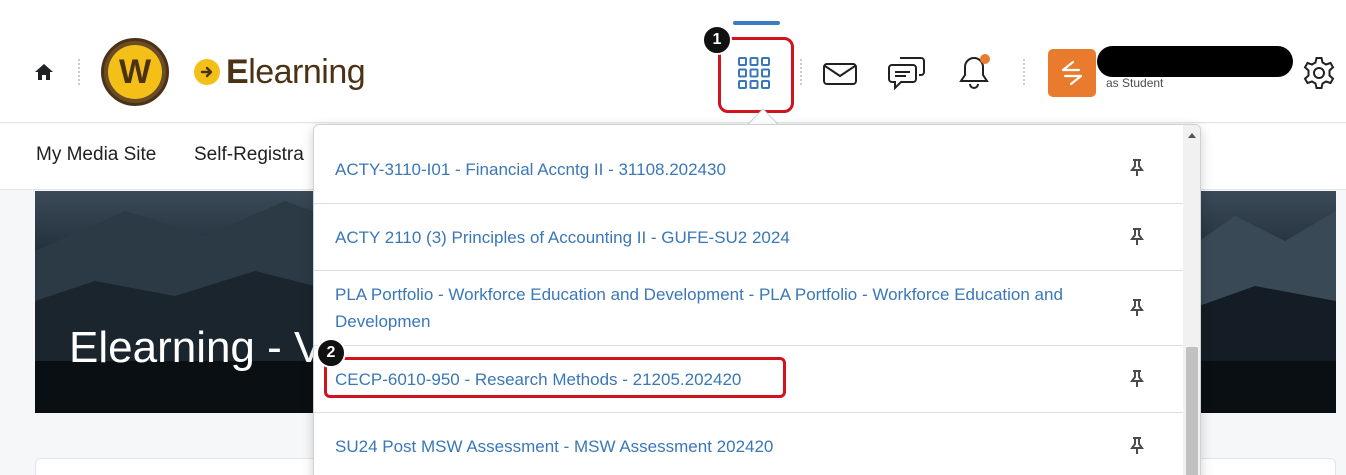 This screenshot has height=475, width=1346. What do you see at coordinates (1191, 300) in the screenshot?
I see `dropdown-scrollbar` at bounding box center [1191, 300].